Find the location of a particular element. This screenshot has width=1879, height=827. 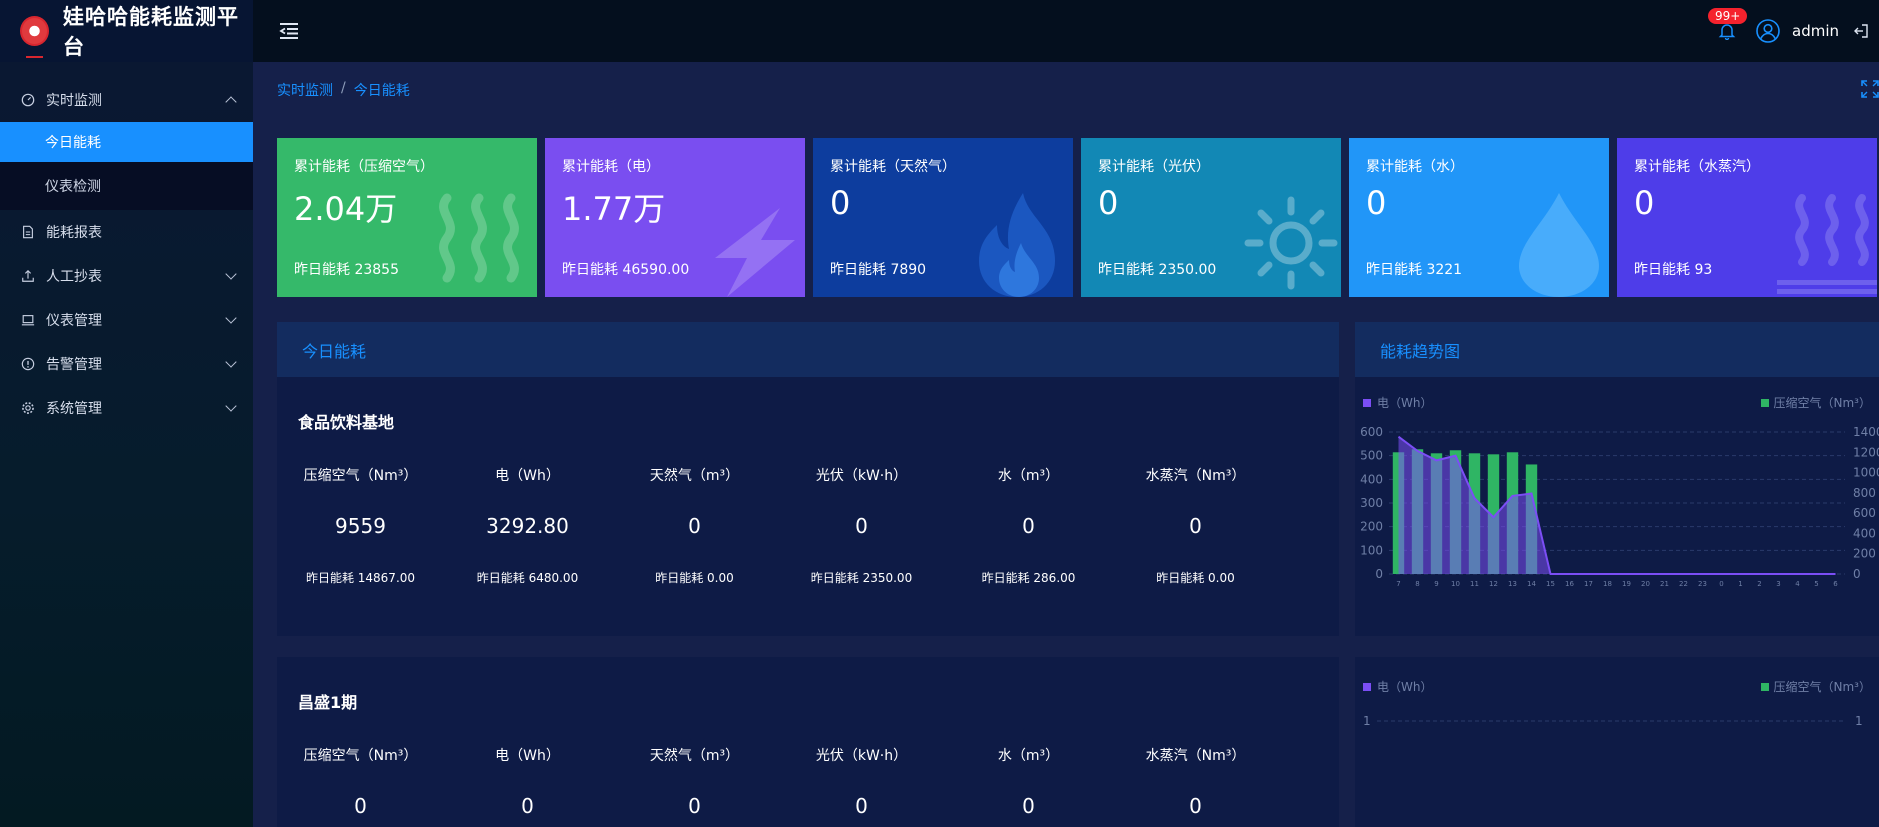

metric-value: 9559 is located at coordinates (360, 526).